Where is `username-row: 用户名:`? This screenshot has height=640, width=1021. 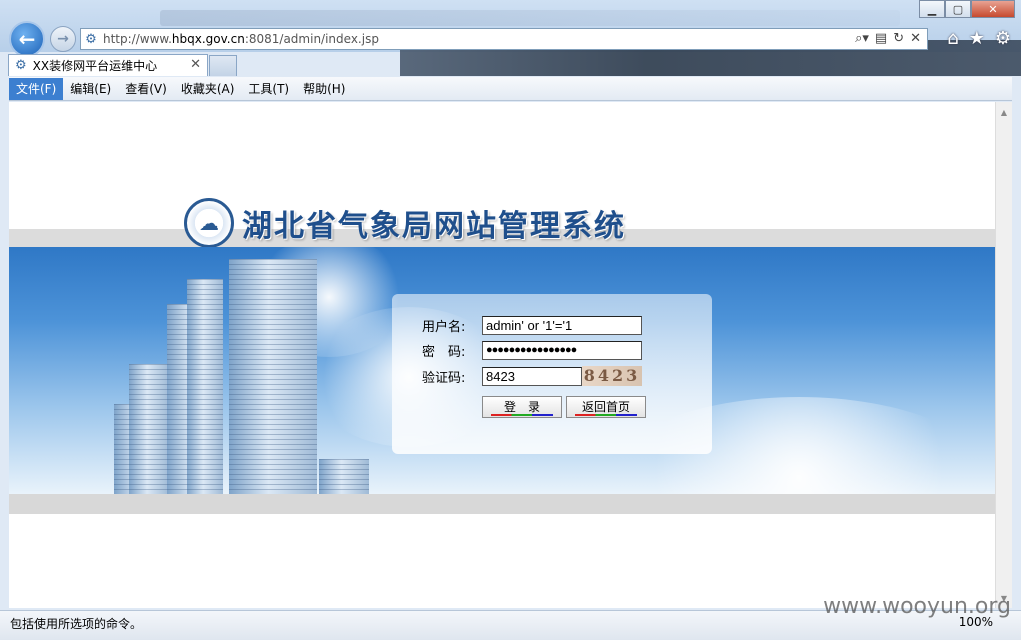 username-row: 用户名: is located at coordinates (532, 325).